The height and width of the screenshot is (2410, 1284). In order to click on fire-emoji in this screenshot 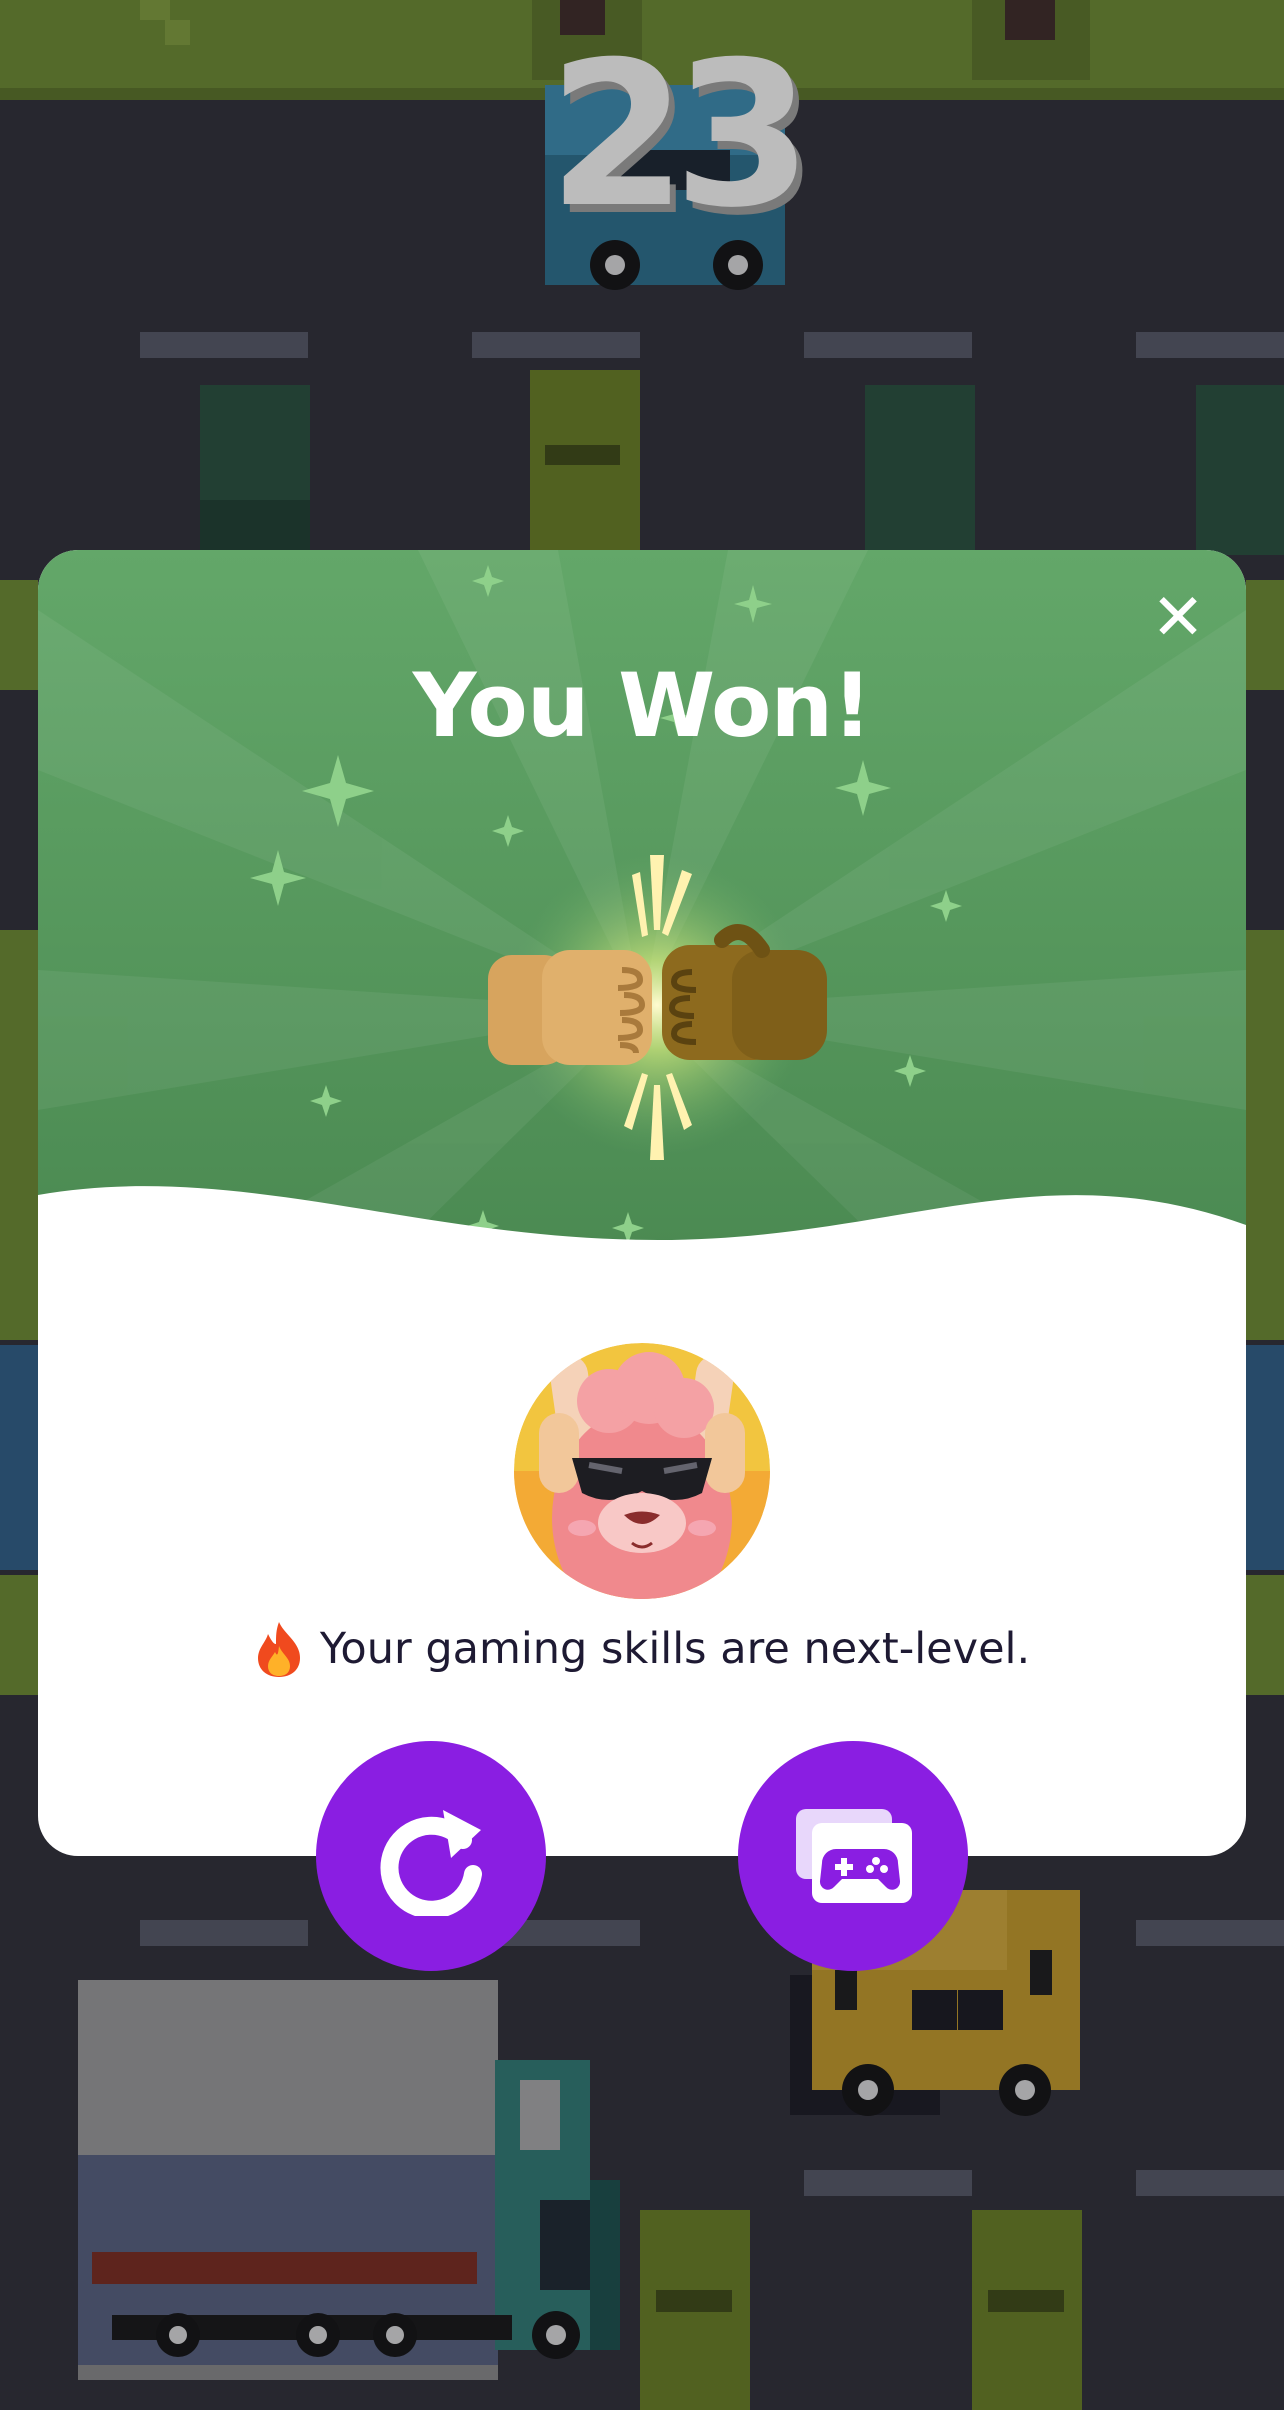, I will do `click(278, 1649)`.